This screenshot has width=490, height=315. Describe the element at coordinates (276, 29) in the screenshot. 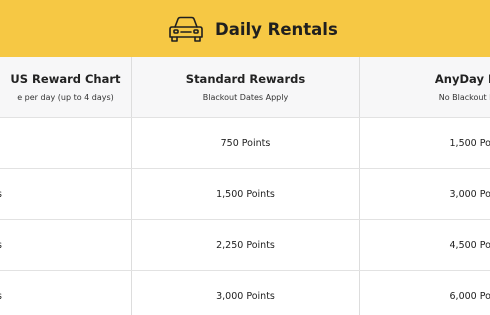

I see `banner-title: Daily Rentals` at that location.